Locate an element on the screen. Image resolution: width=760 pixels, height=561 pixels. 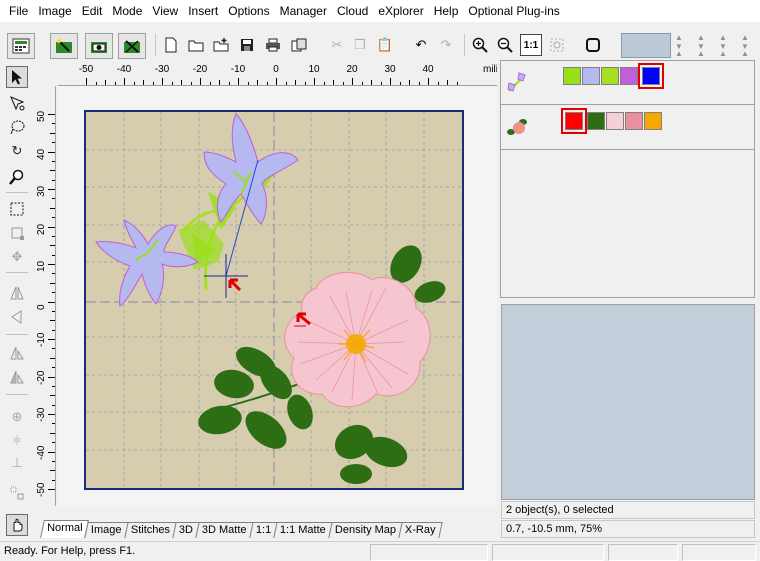
menu-optional-plugins: Optional Plug-ins is located at coordinates (513, 11).